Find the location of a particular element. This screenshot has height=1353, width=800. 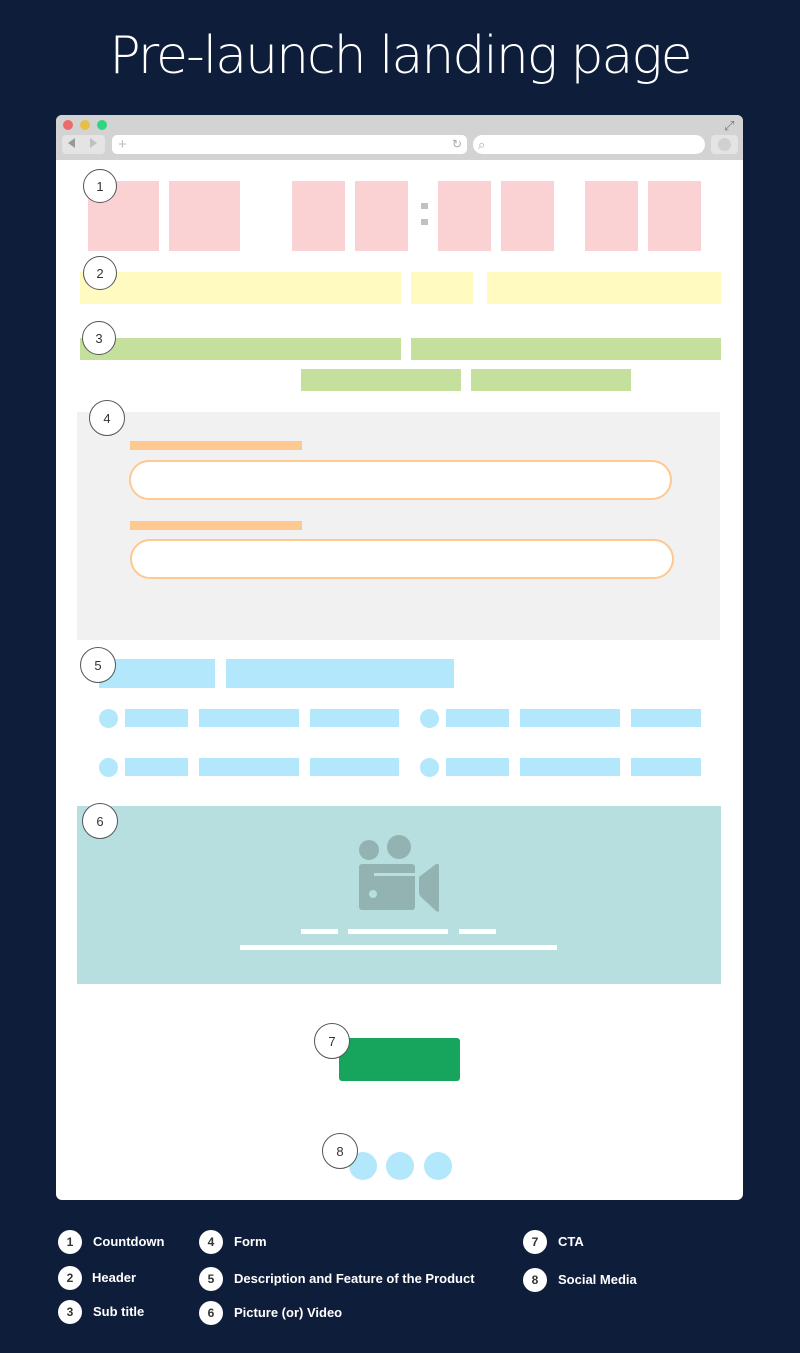

search-icon: ⌕ is located at coordinates (482, 144).